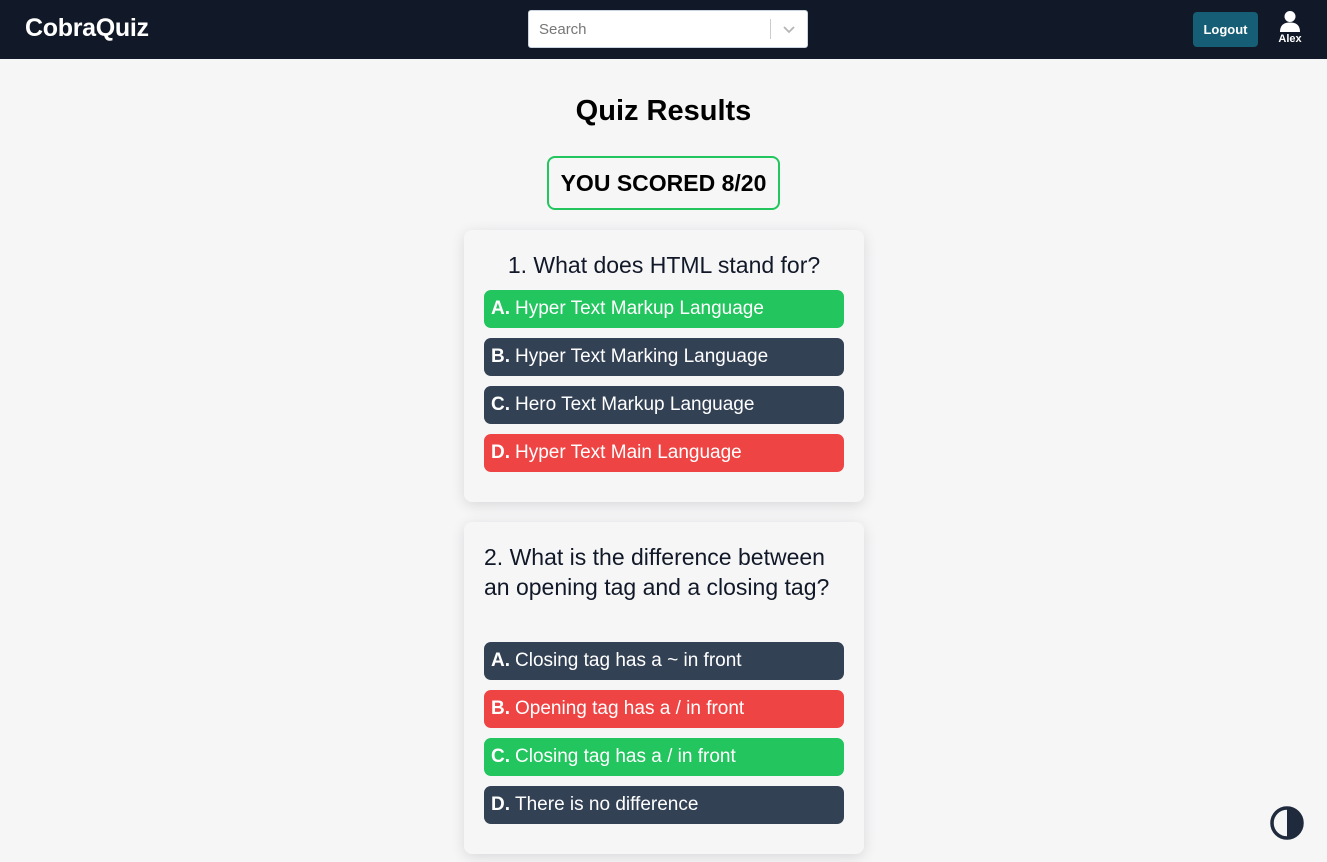 The height and width of the screenshot is (862, 1327). What do you see at coordinates (649, 29) in the screenshot?
I see `search-input` at bounding box center [649, 29].